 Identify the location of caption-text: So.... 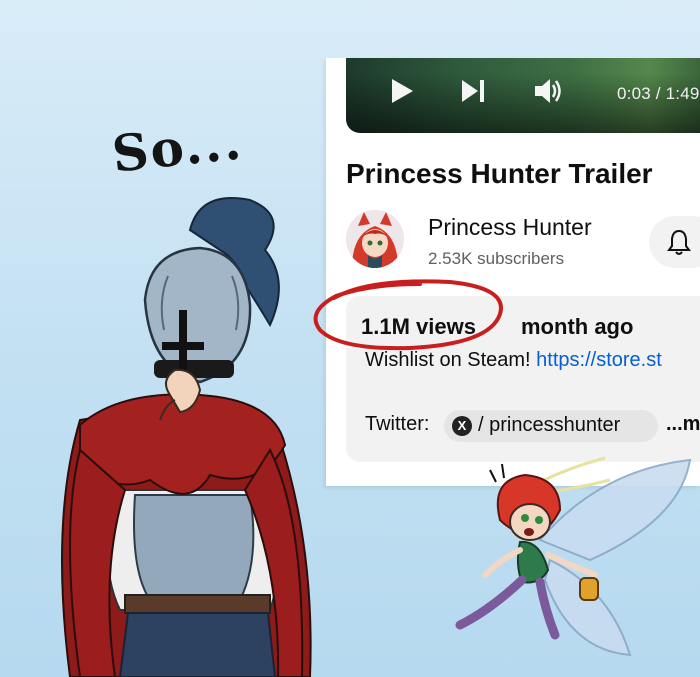
(177, 147).